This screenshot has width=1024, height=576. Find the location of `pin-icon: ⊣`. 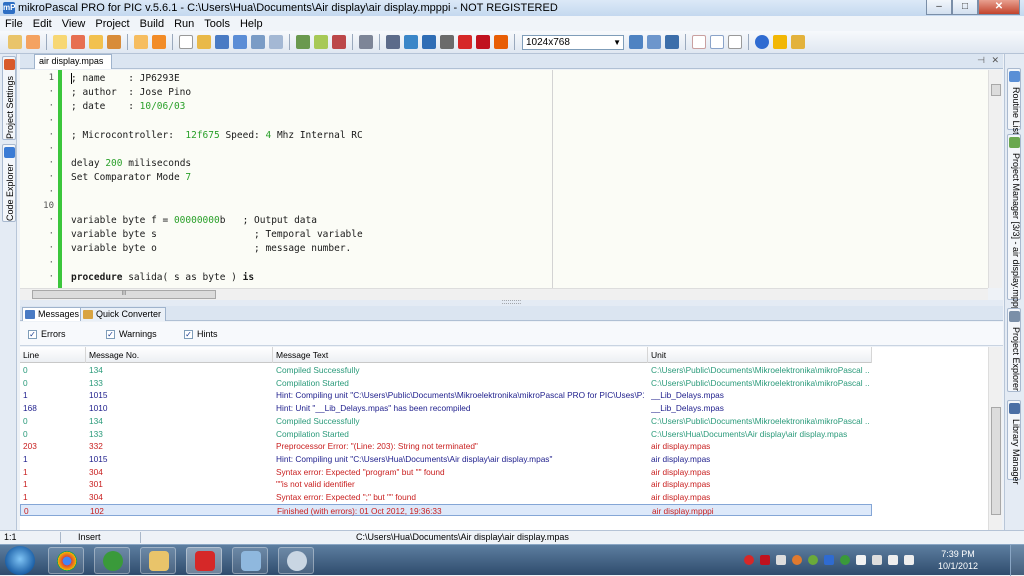

pin-icon: ⊣ is located at coordinates (981, 60).